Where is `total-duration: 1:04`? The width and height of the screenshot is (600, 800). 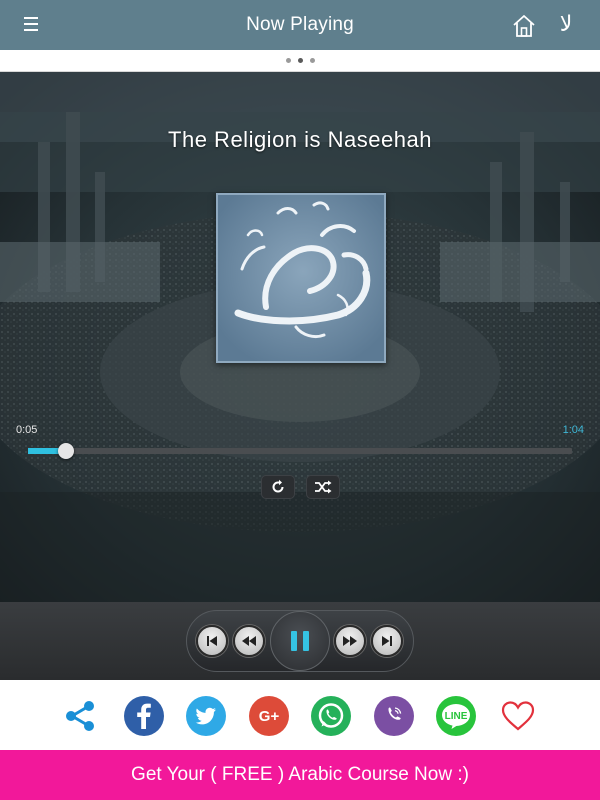 total-duration: 1:04 is located at coordinates (573, 430).